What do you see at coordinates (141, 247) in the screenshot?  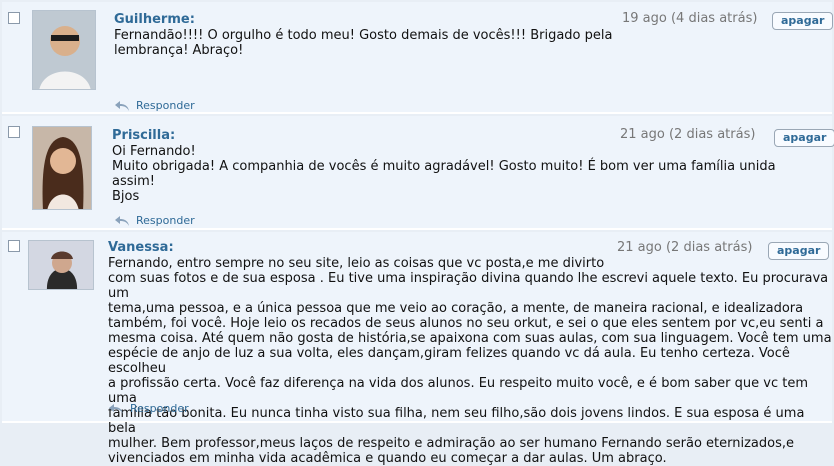 I see `message-author: Vanessa:` at bounding box center [141, 247].